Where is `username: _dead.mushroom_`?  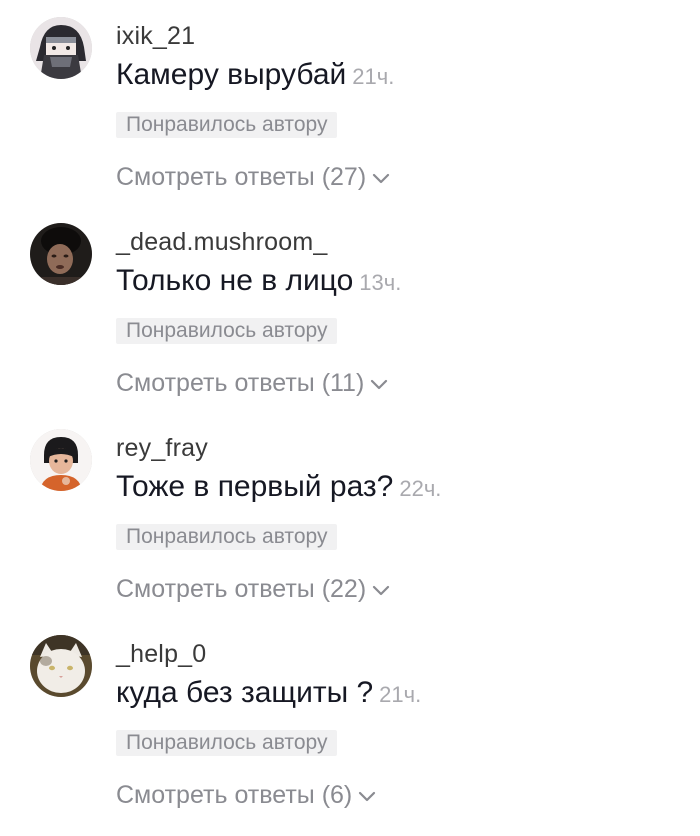
username: _dead.mushroom_ is located at coordinates (221, 242).